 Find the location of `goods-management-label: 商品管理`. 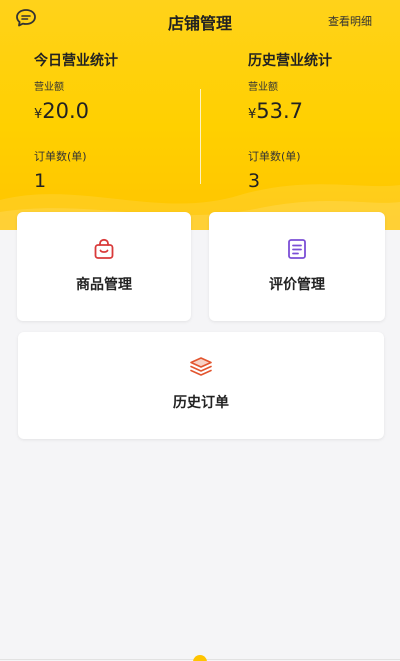

goods-management-label: 商品管理 is located at coordinates (104, 285).